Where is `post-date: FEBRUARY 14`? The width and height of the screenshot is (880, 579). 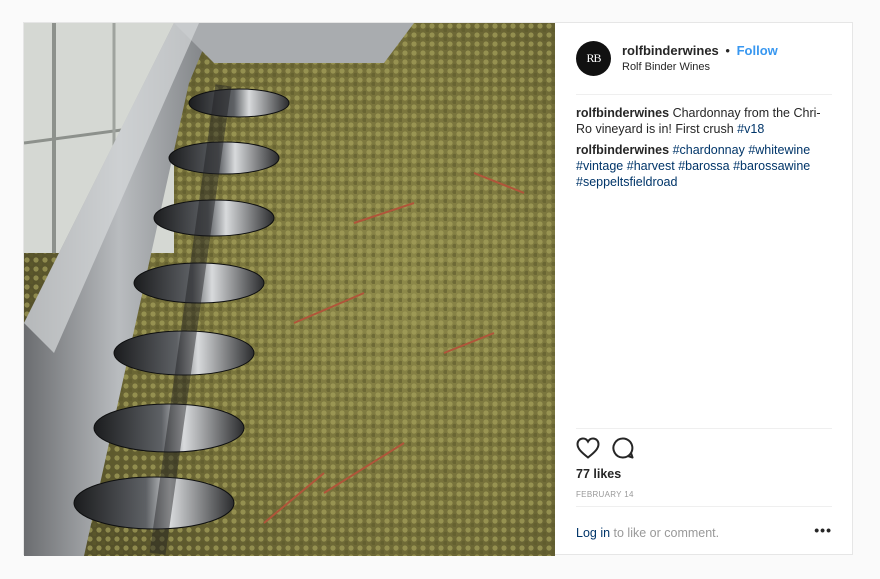 post-date: FEBRUARY 14 is located at coordinates (605, 494).